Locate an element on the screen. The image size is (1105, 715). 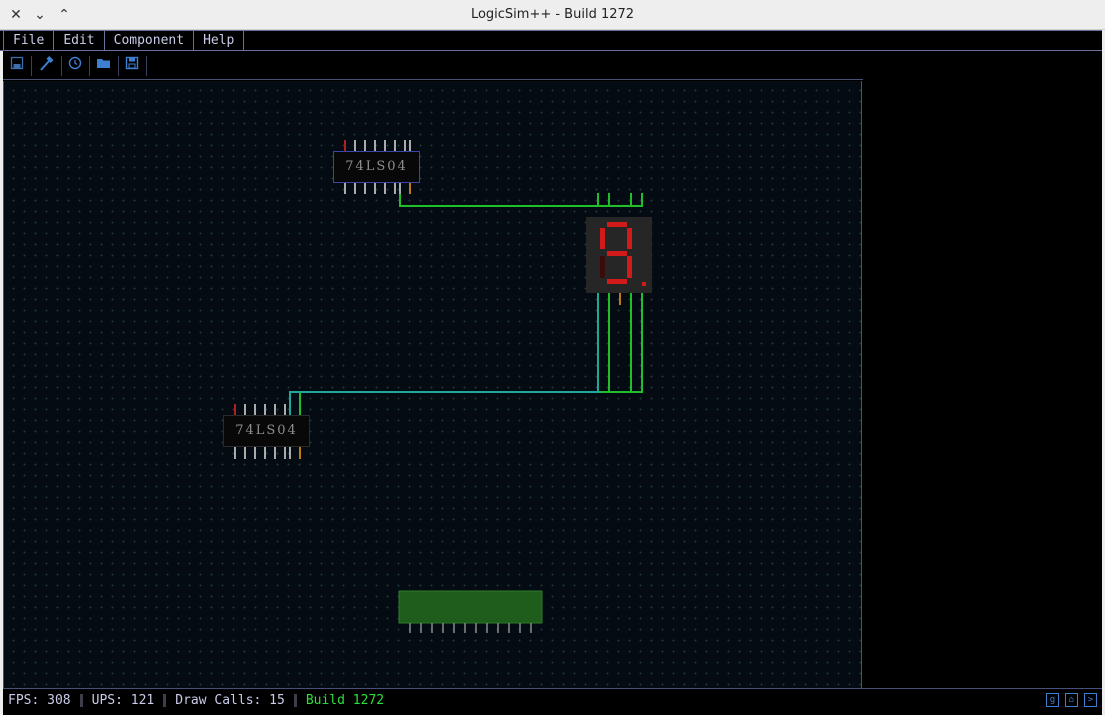
segment-b is located at coordinates (629, 238).